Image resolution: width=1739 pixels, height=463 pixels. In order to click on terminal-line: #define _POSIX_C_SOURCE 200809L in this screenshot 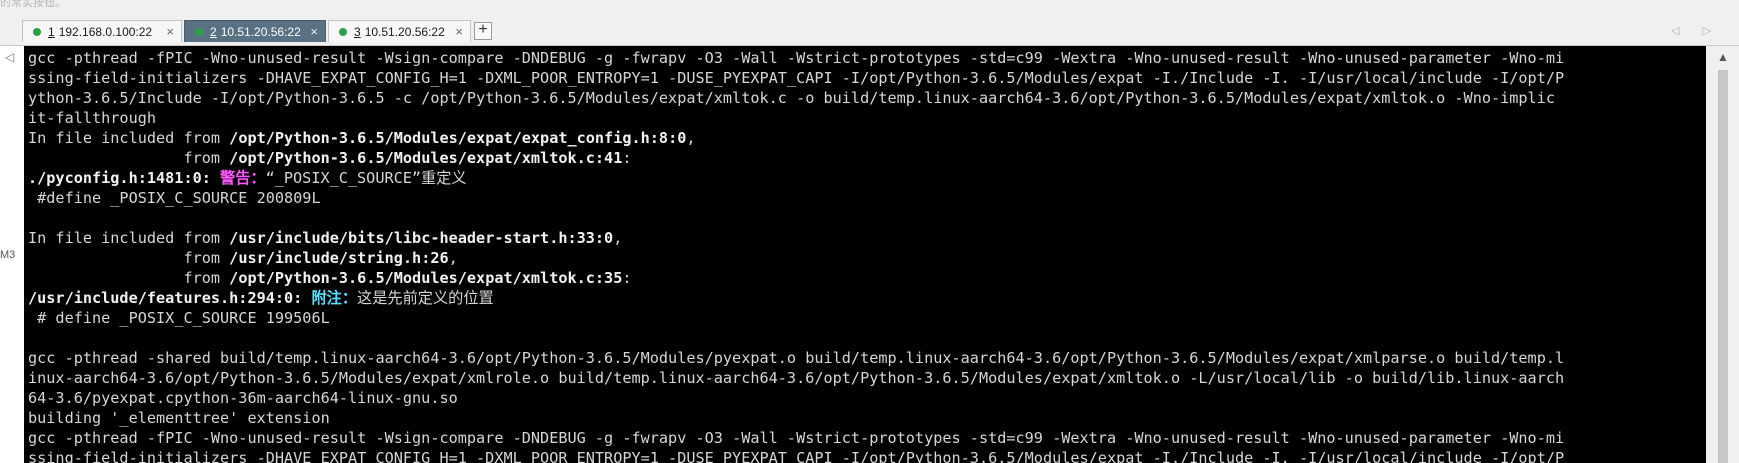, I will do `click(865, 198)`.